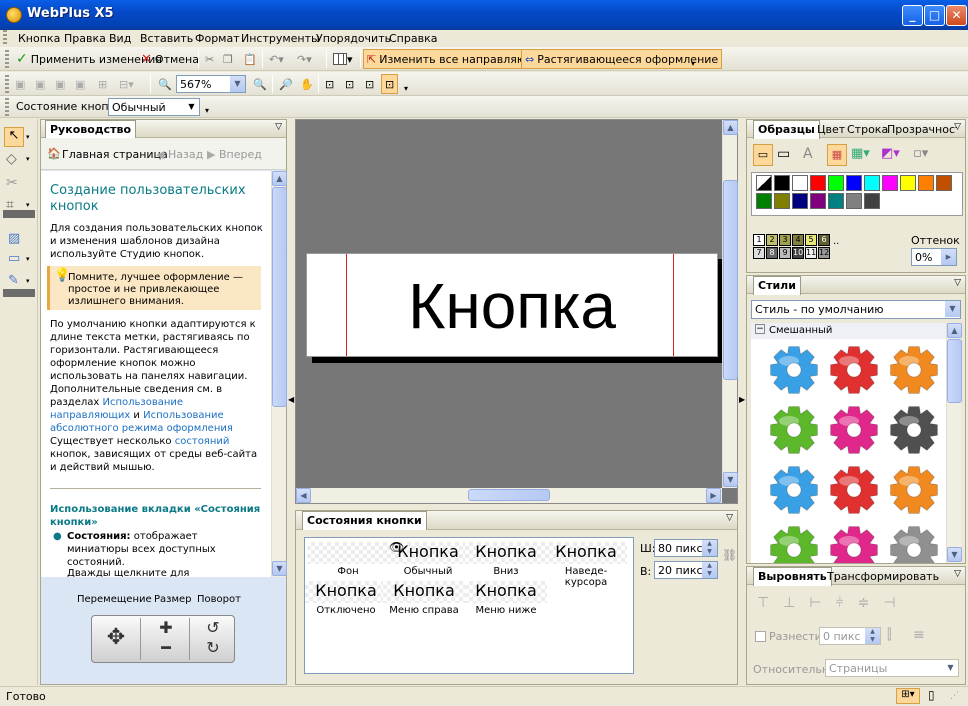 Image resolution: width=968 pixels, height=706 pixels. I want to click on tint-num: 5, so click(811, 240).